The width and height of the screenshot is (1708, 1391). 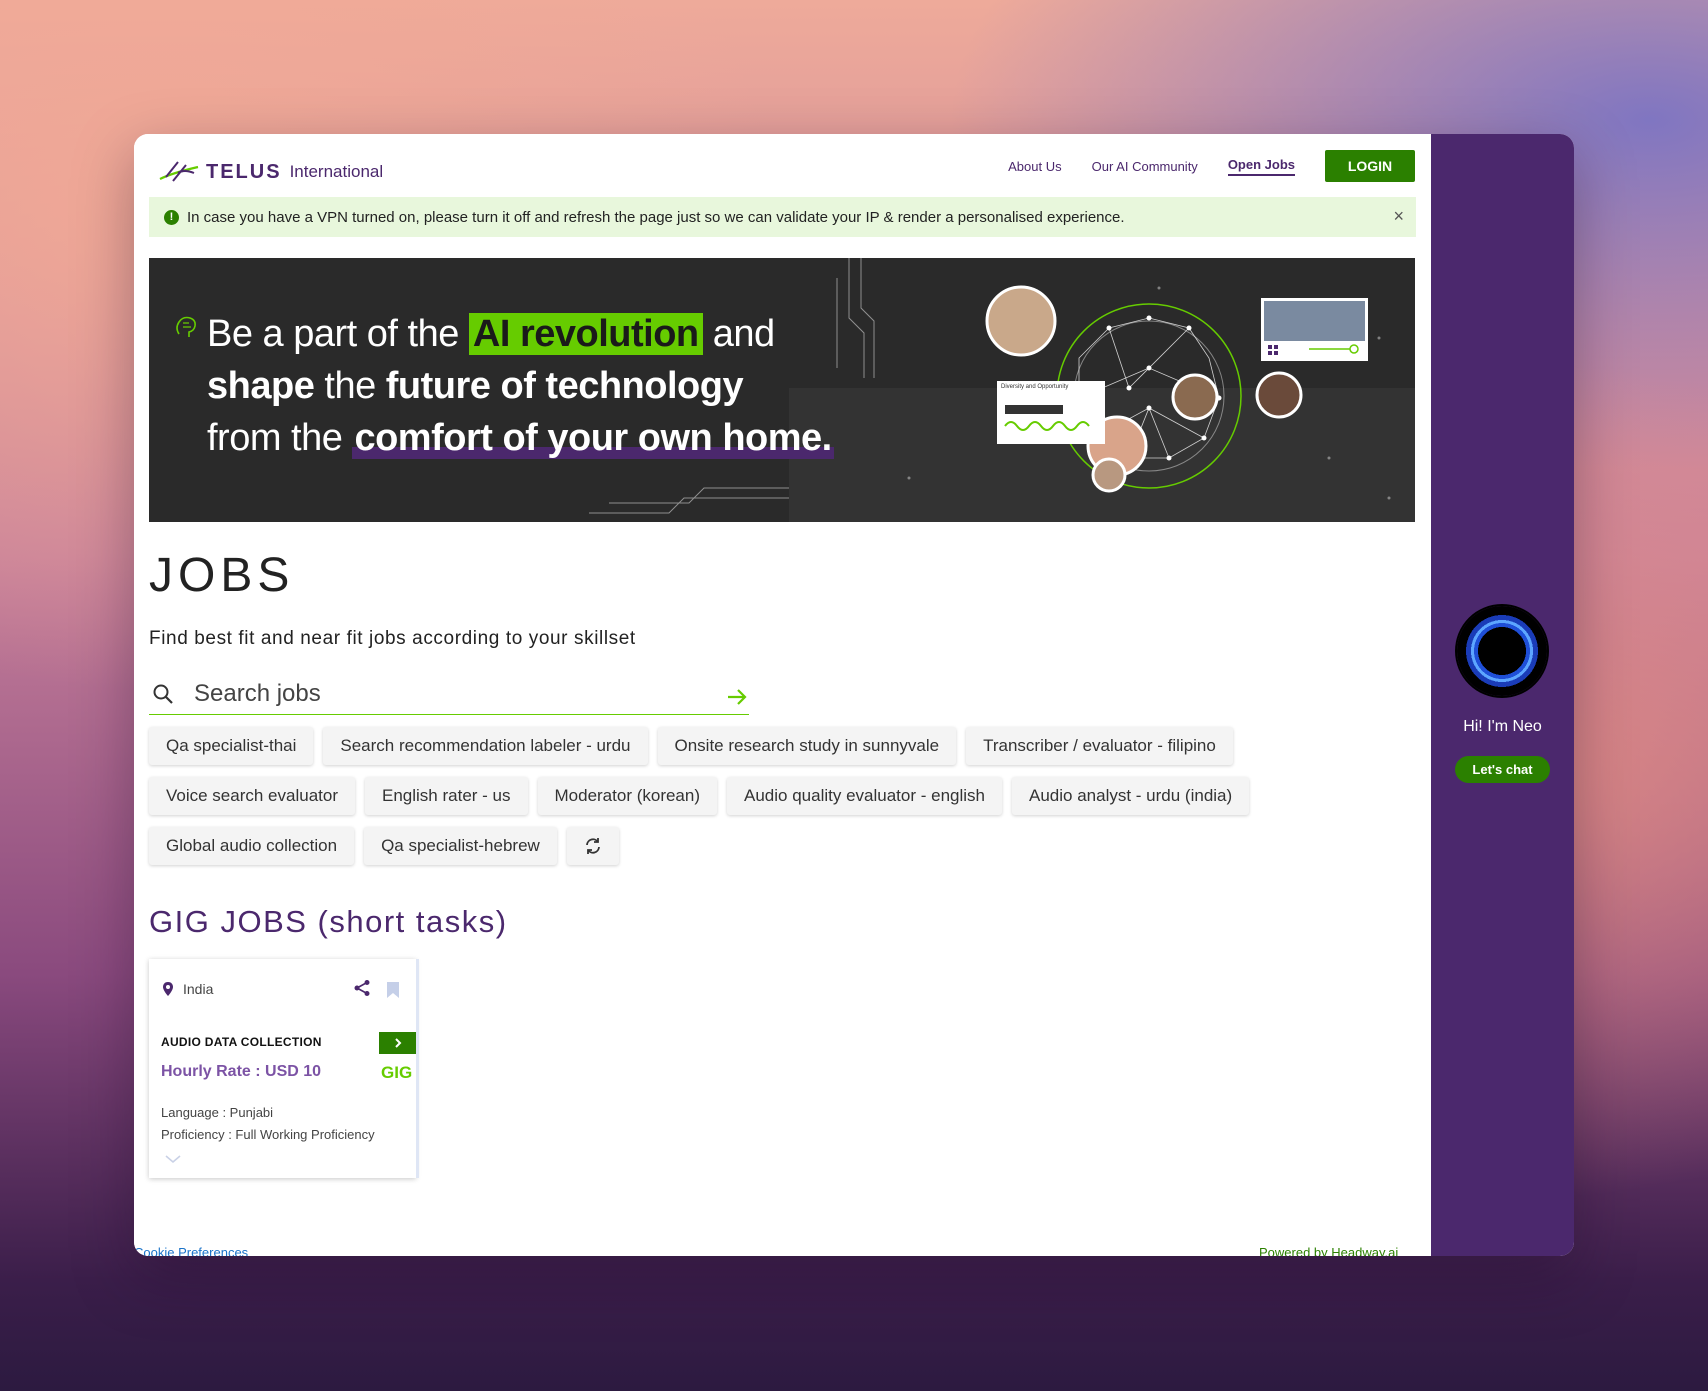 What do you see at coordinates (1034, 166) in the screenshot?
I see `nav-about-us: About Us` at bounding box center [1034, 166].